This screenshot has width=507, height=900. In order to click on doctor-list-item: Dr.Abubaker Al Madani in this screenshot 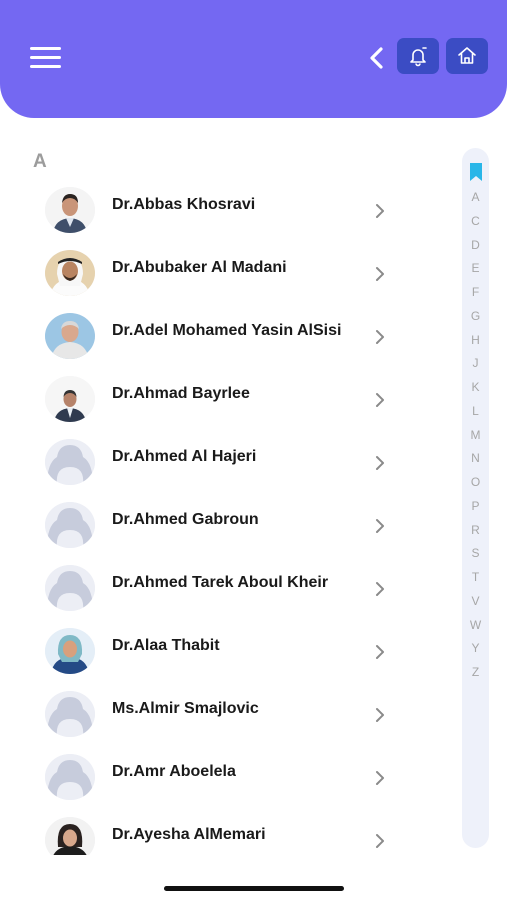, I will do `click(220, 272)`.